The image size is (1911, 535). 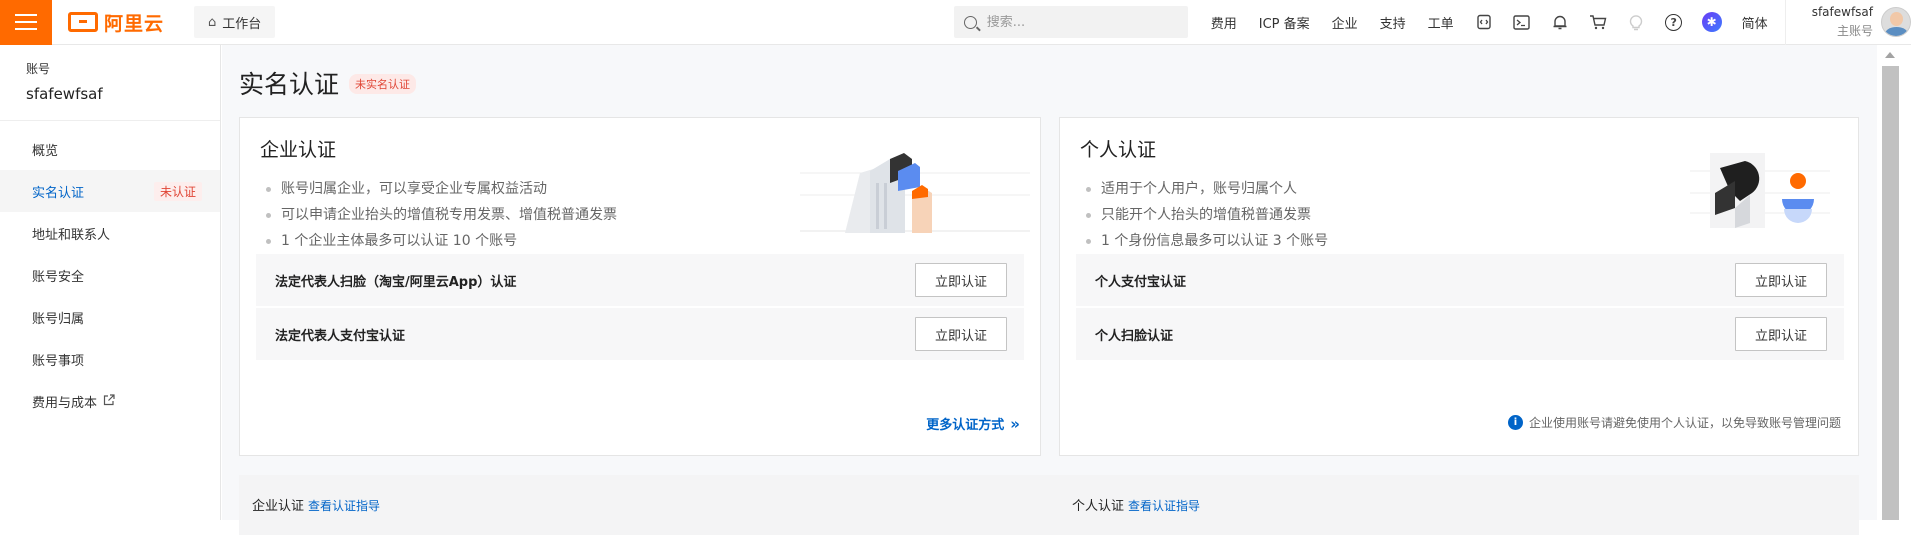 What do you see at coordinates (1712, 22) in the screenshot?
I see `ai-assistant-icon: ✱` at bounding box center [1712, 22].